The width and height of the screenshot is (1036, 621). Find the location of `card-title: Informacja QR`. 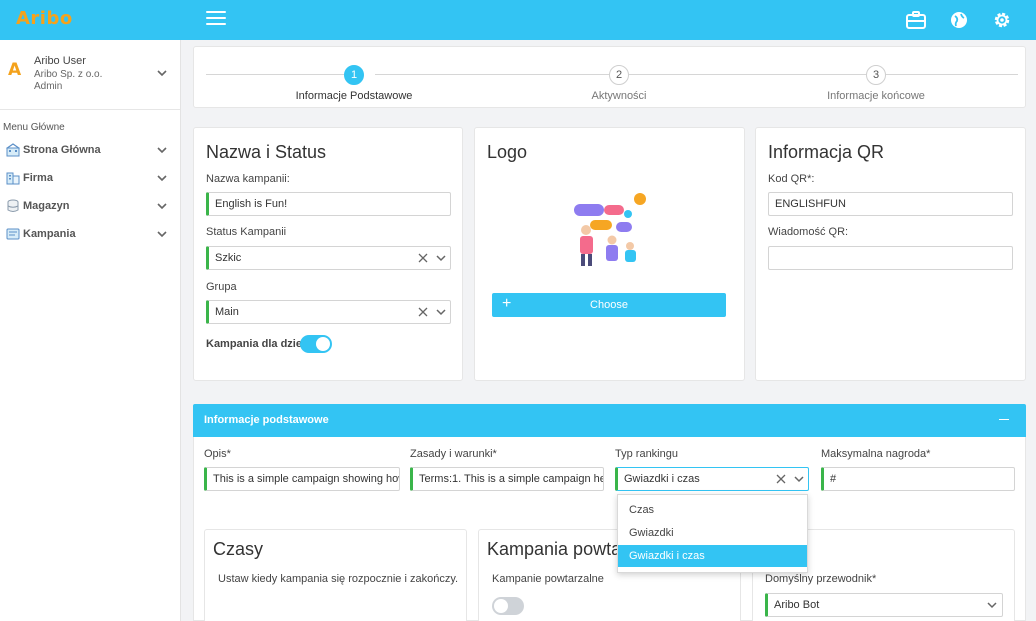

card-title: Informacja QR is located at coordinates (826, 152).